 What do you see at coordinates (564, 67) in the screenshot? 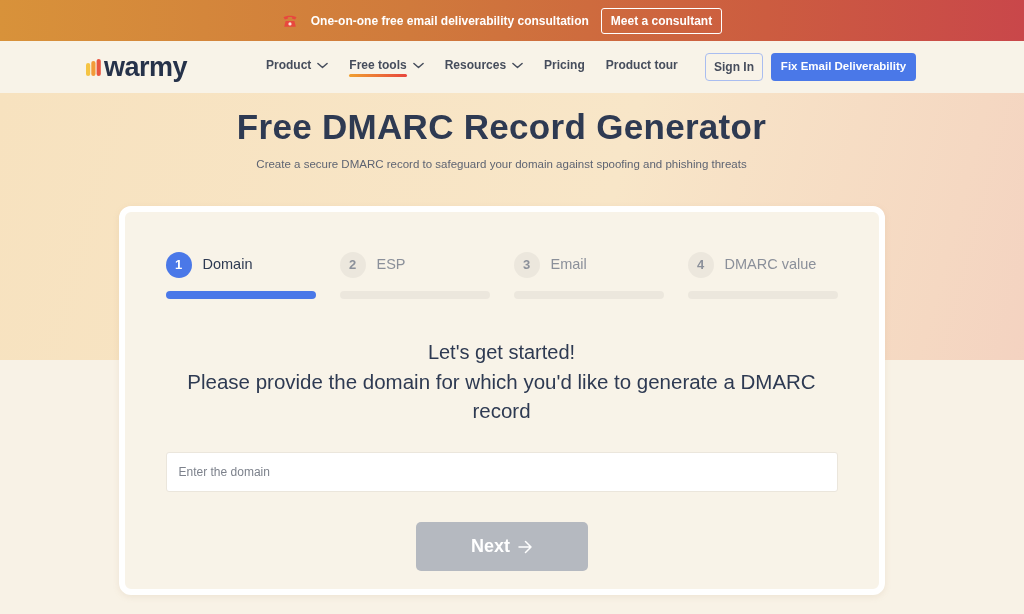
I see `nav-link: Pricing` at bounding box center [564, 67].